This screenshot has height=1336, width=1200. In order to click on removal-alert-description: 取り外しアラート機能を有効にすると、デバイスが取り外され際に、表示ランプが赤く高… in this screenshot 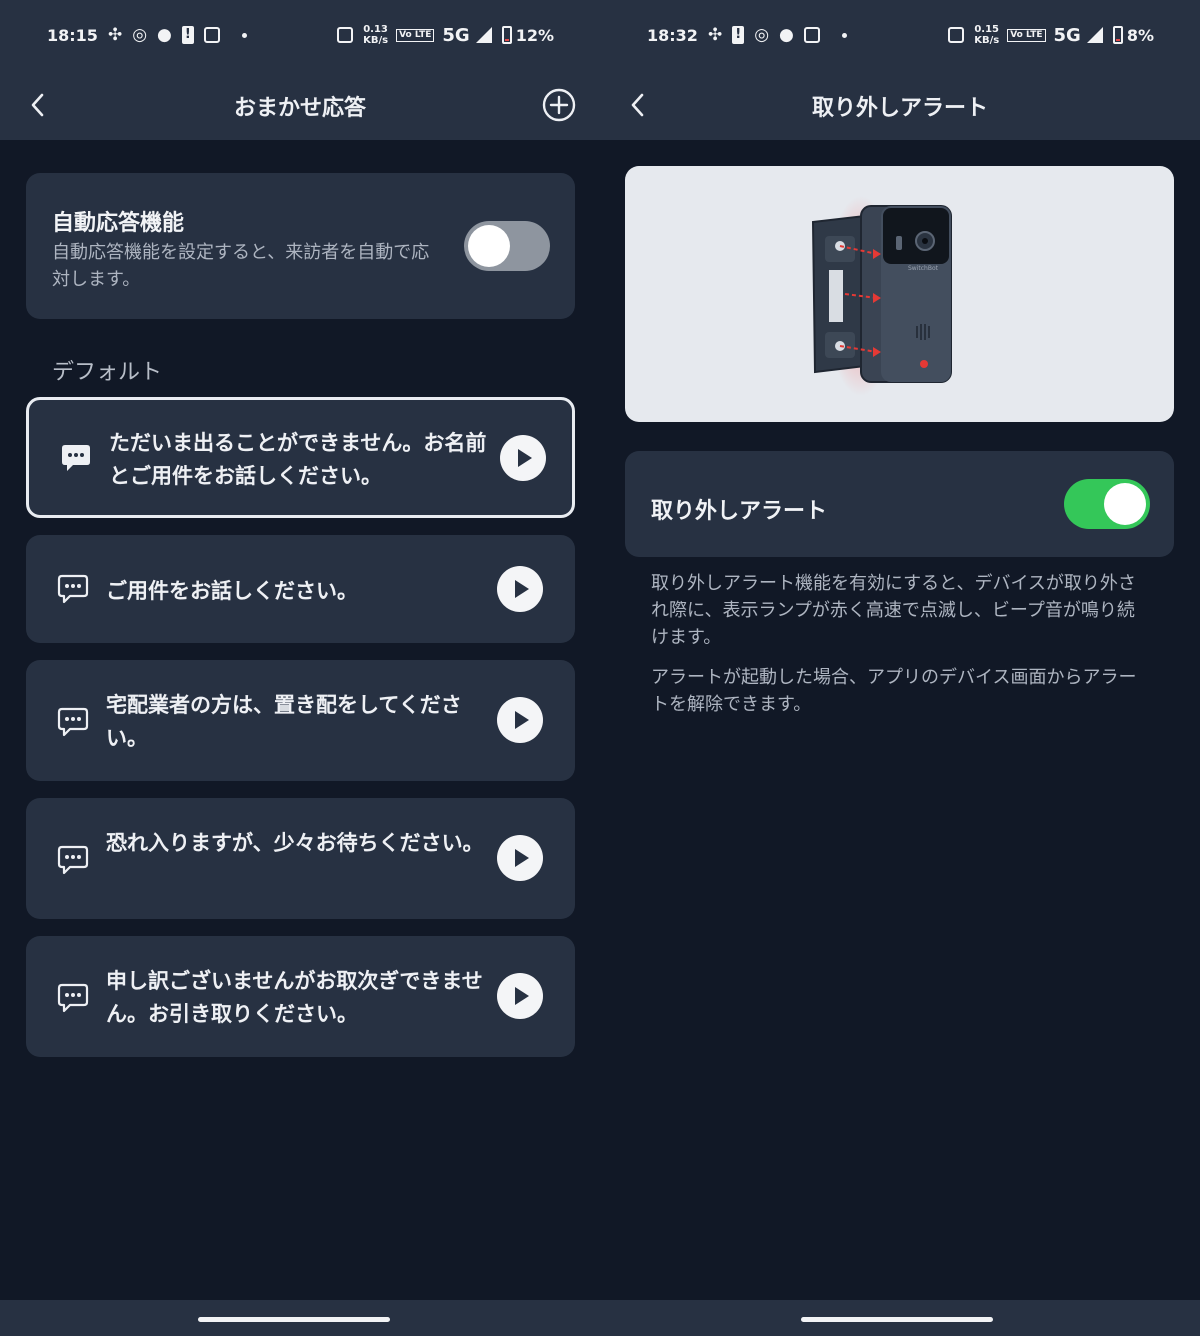, I will do `click(893, 610)`.